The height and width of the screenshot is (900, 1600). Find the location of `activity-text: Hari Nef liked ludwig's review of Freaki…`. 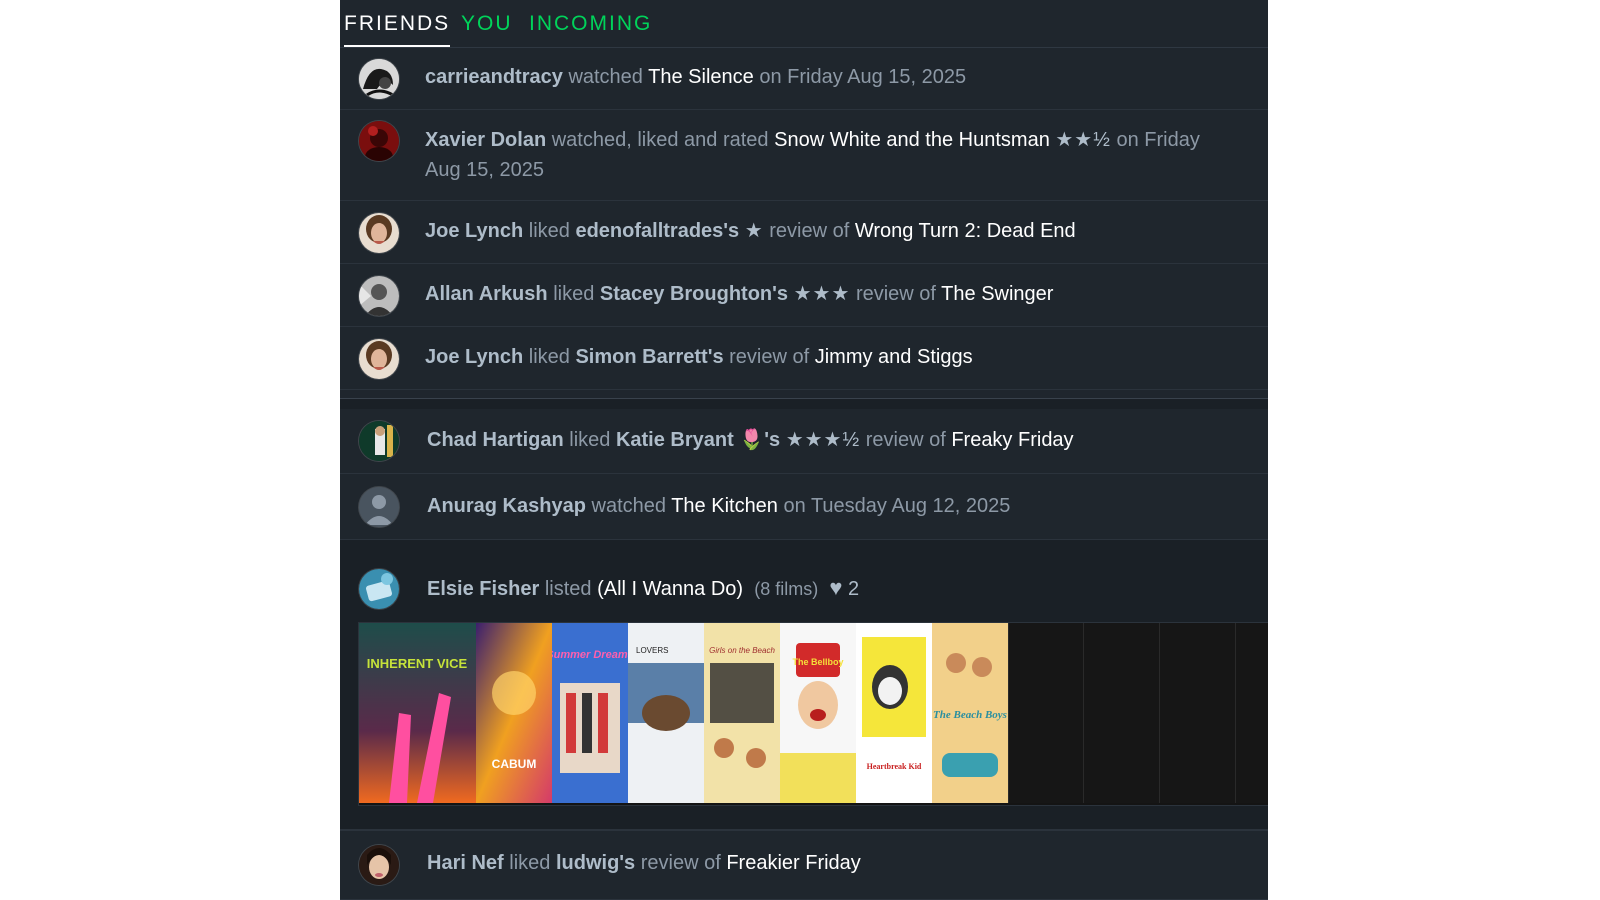

activity-text: Hari Nef liked ludwig's review of Freaki… is located at coordinates (644, 863).